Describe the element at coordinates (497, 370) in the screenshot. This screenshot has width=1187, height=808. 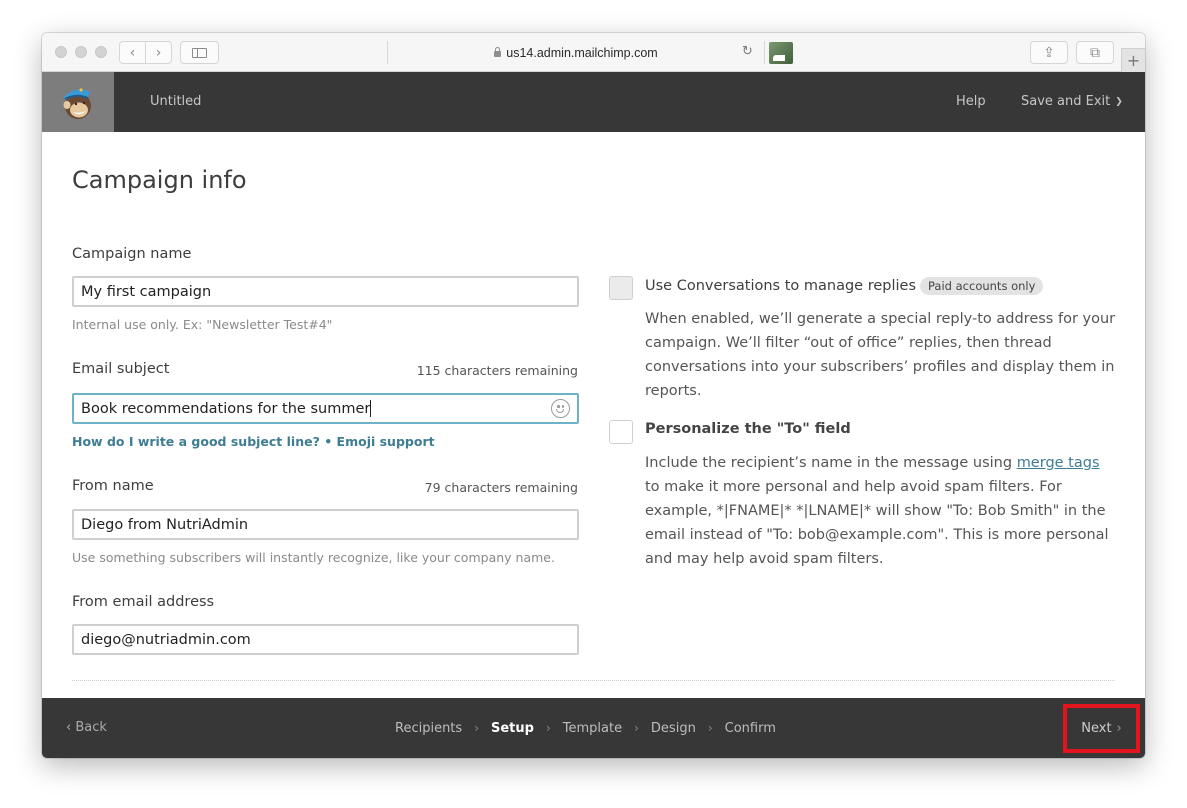
I see `email-subject-counter: 115 characters remaining` at that location.